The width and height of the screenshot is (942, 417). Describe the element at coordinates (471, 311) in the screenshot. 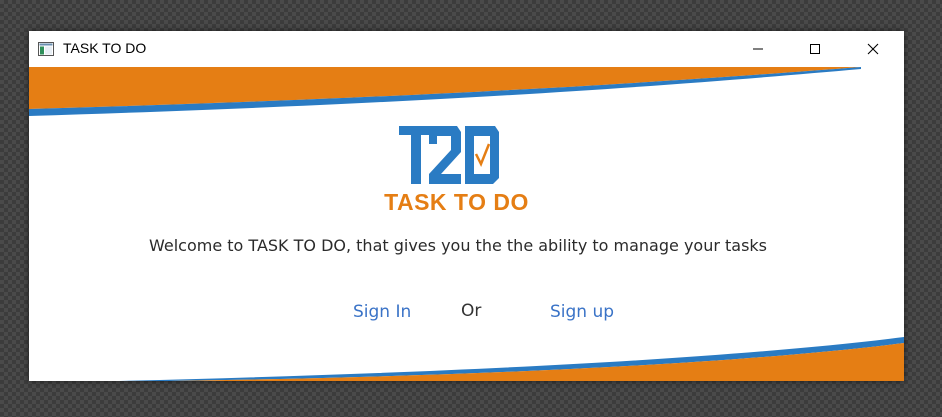

I see `or-separator: Or` at that location.